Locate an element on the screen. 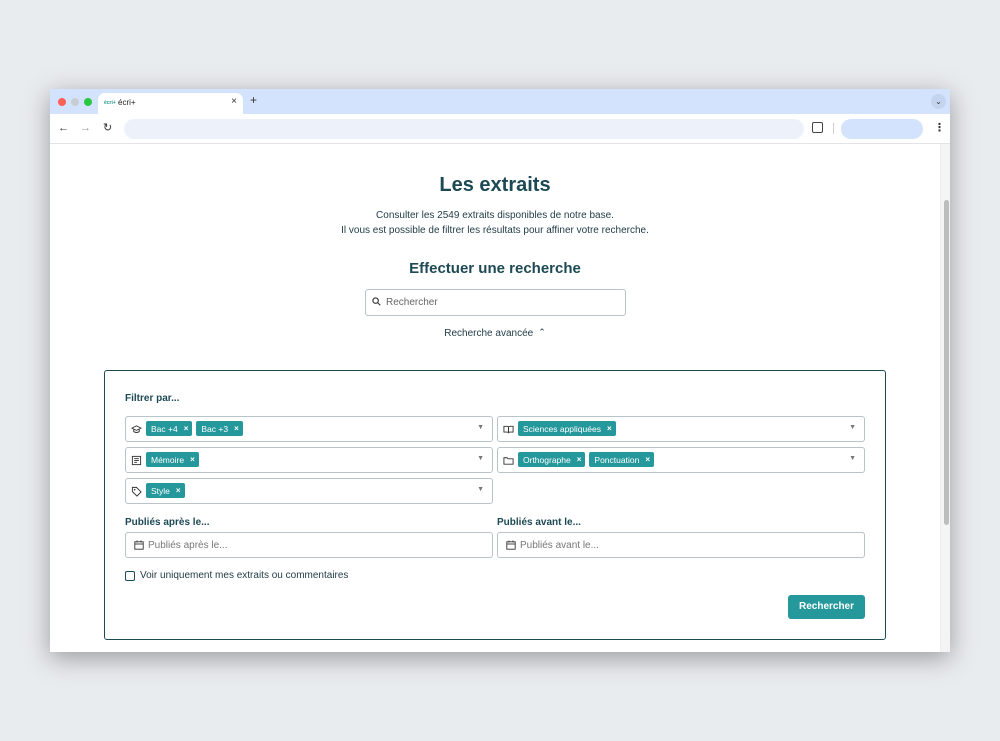  filter-chip: Orthographe × is located at coordinates (552, 459).